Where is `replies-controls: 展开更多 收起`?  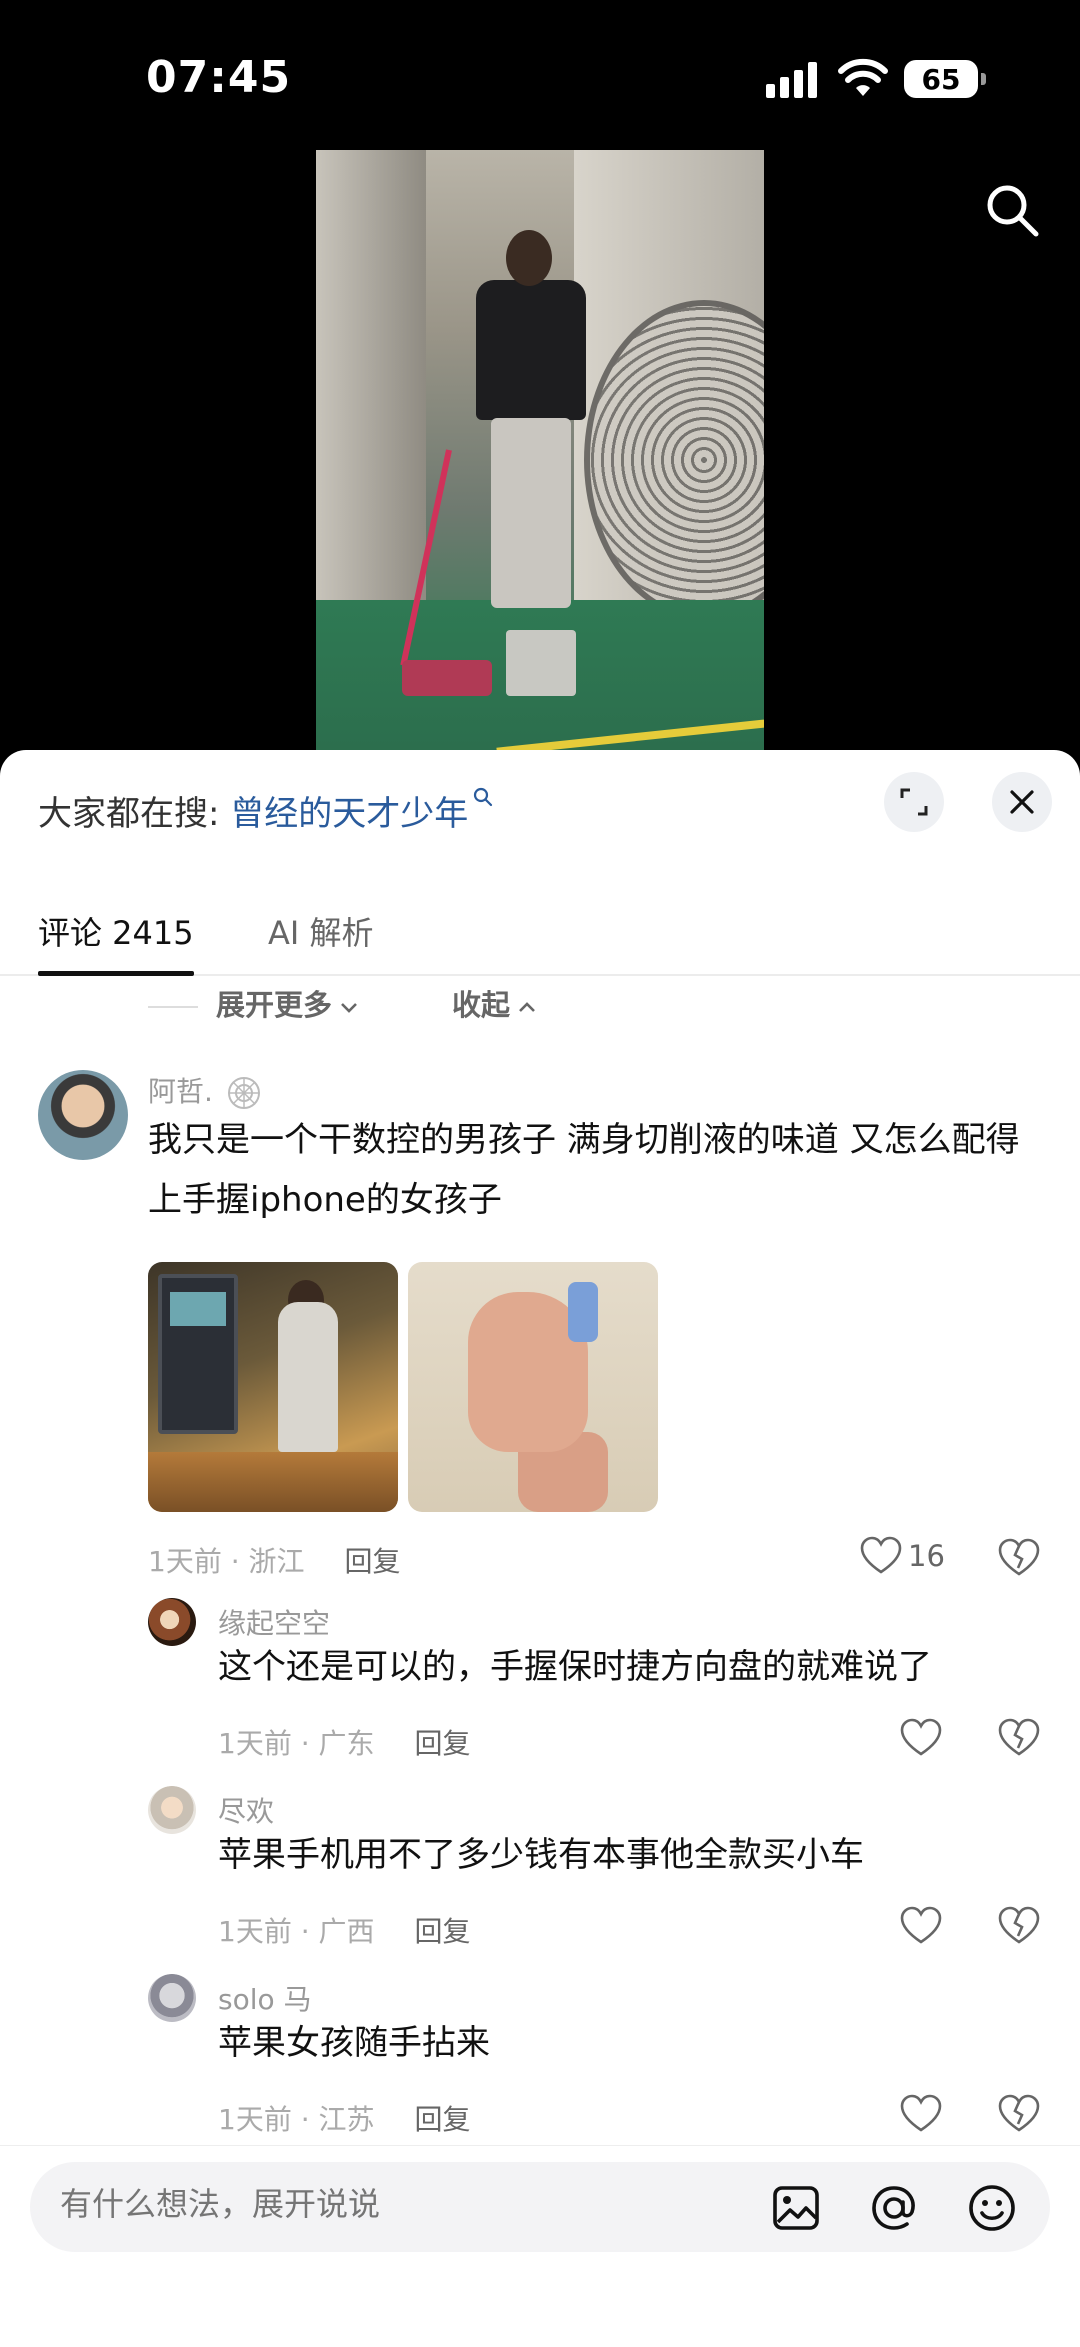
replies-controls: 展开更多 收起 is located at coordinates (540, 1006).